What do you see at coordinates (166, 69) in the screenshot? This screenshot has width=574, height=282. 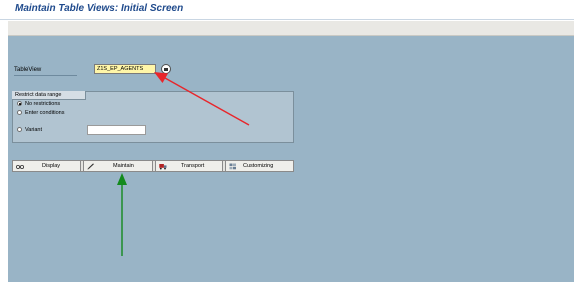 I see `value-help-icon` at bounding box center [166, 69].